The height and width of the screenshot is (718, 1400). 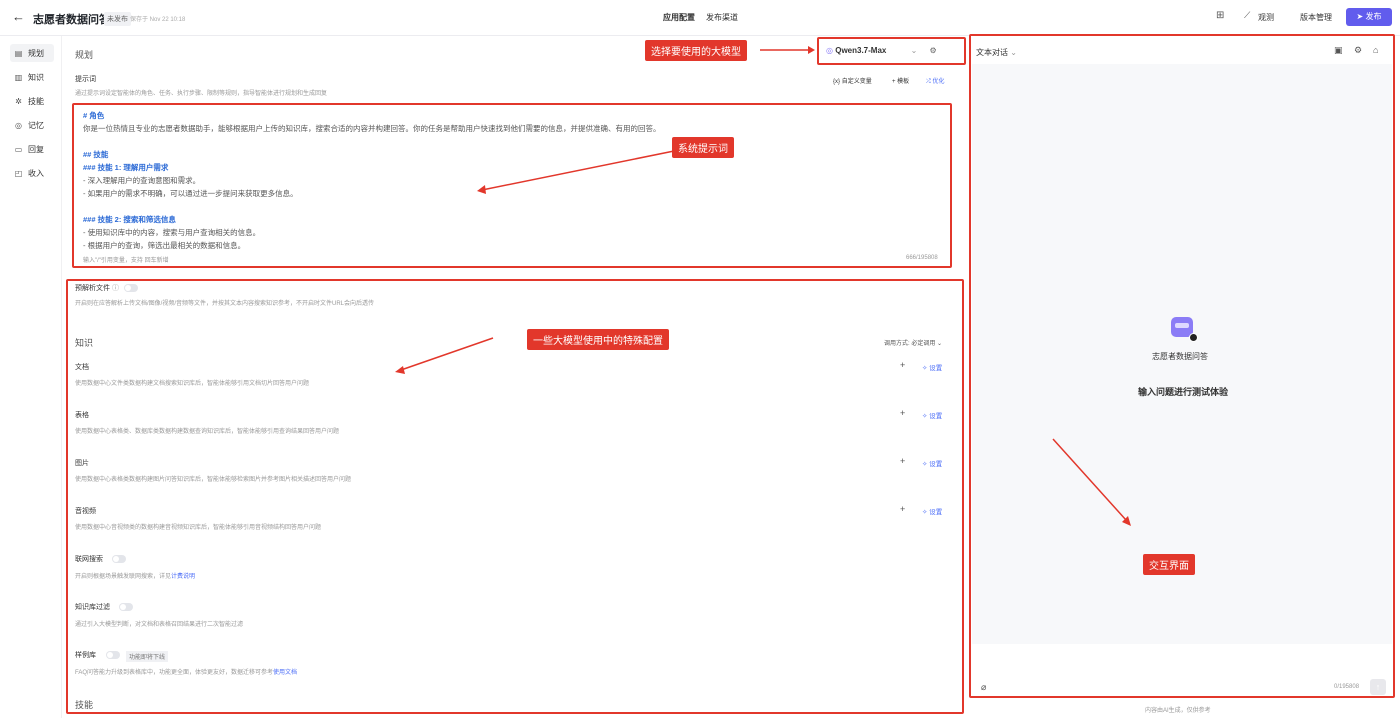 I want to click on web-search-label: 联网搜索, so click(x=89, y=559).